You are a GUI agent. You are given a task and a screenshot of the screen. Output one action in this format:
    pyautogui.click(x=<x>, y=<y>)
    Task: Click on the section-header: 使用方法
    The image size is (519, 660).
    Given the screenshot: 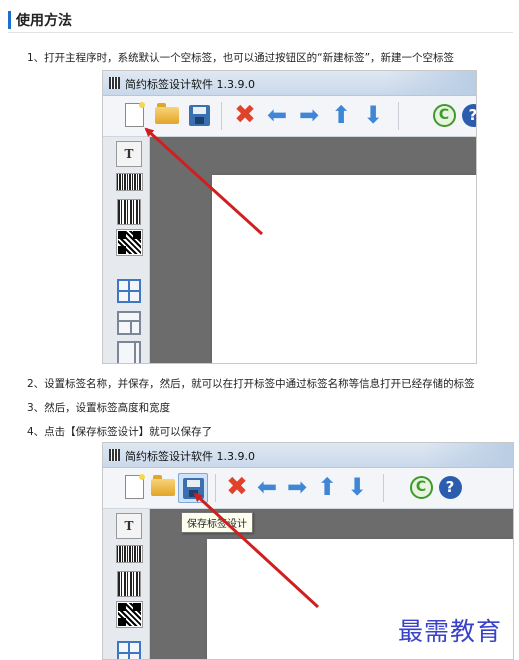 What is the action you would take?
    pyautogui.click(x=260, y=20)
    